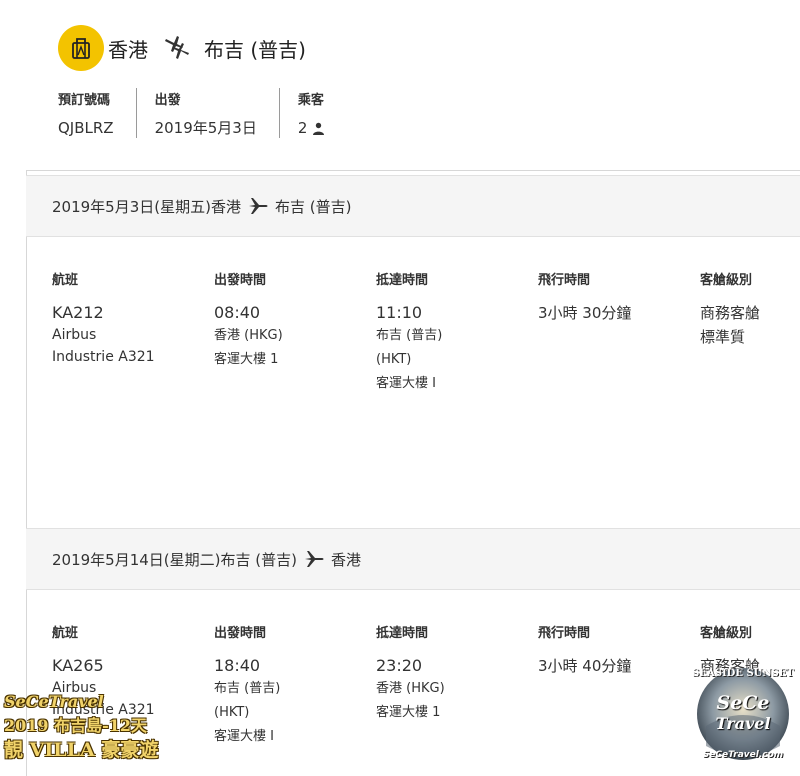  Describe the element at coordinates (399, 665) in the screenshot. I see `arrival-time: 23:20` at that location.